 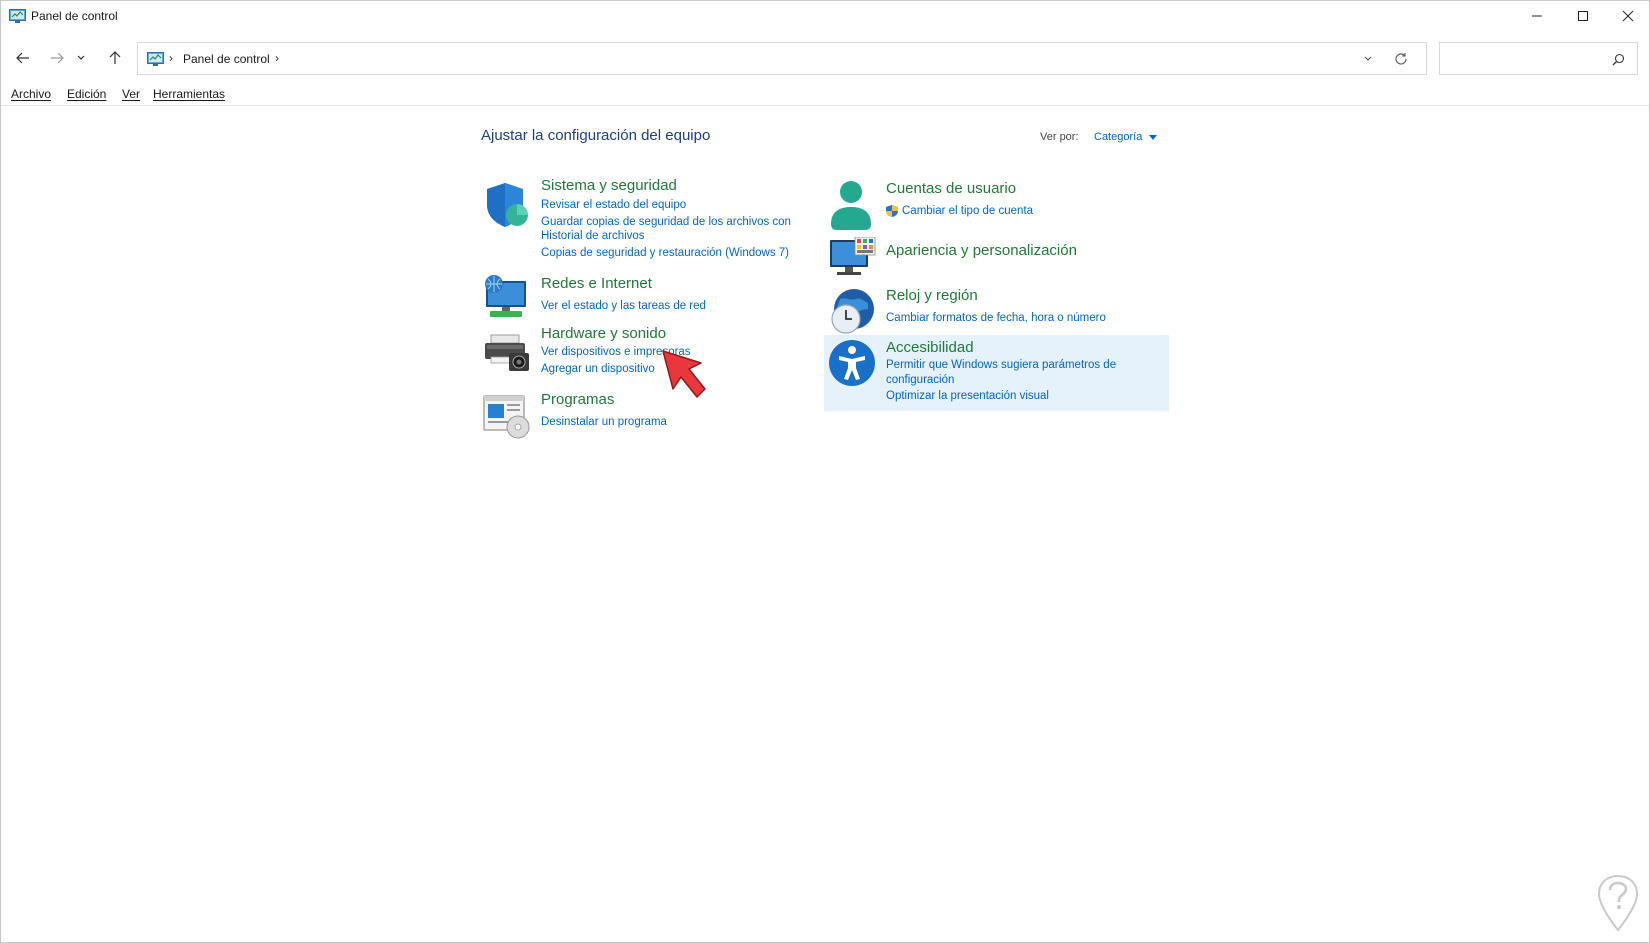 I want to click on link-uninstall-program: Desinstalar un programa, so click(x=604, y=422).